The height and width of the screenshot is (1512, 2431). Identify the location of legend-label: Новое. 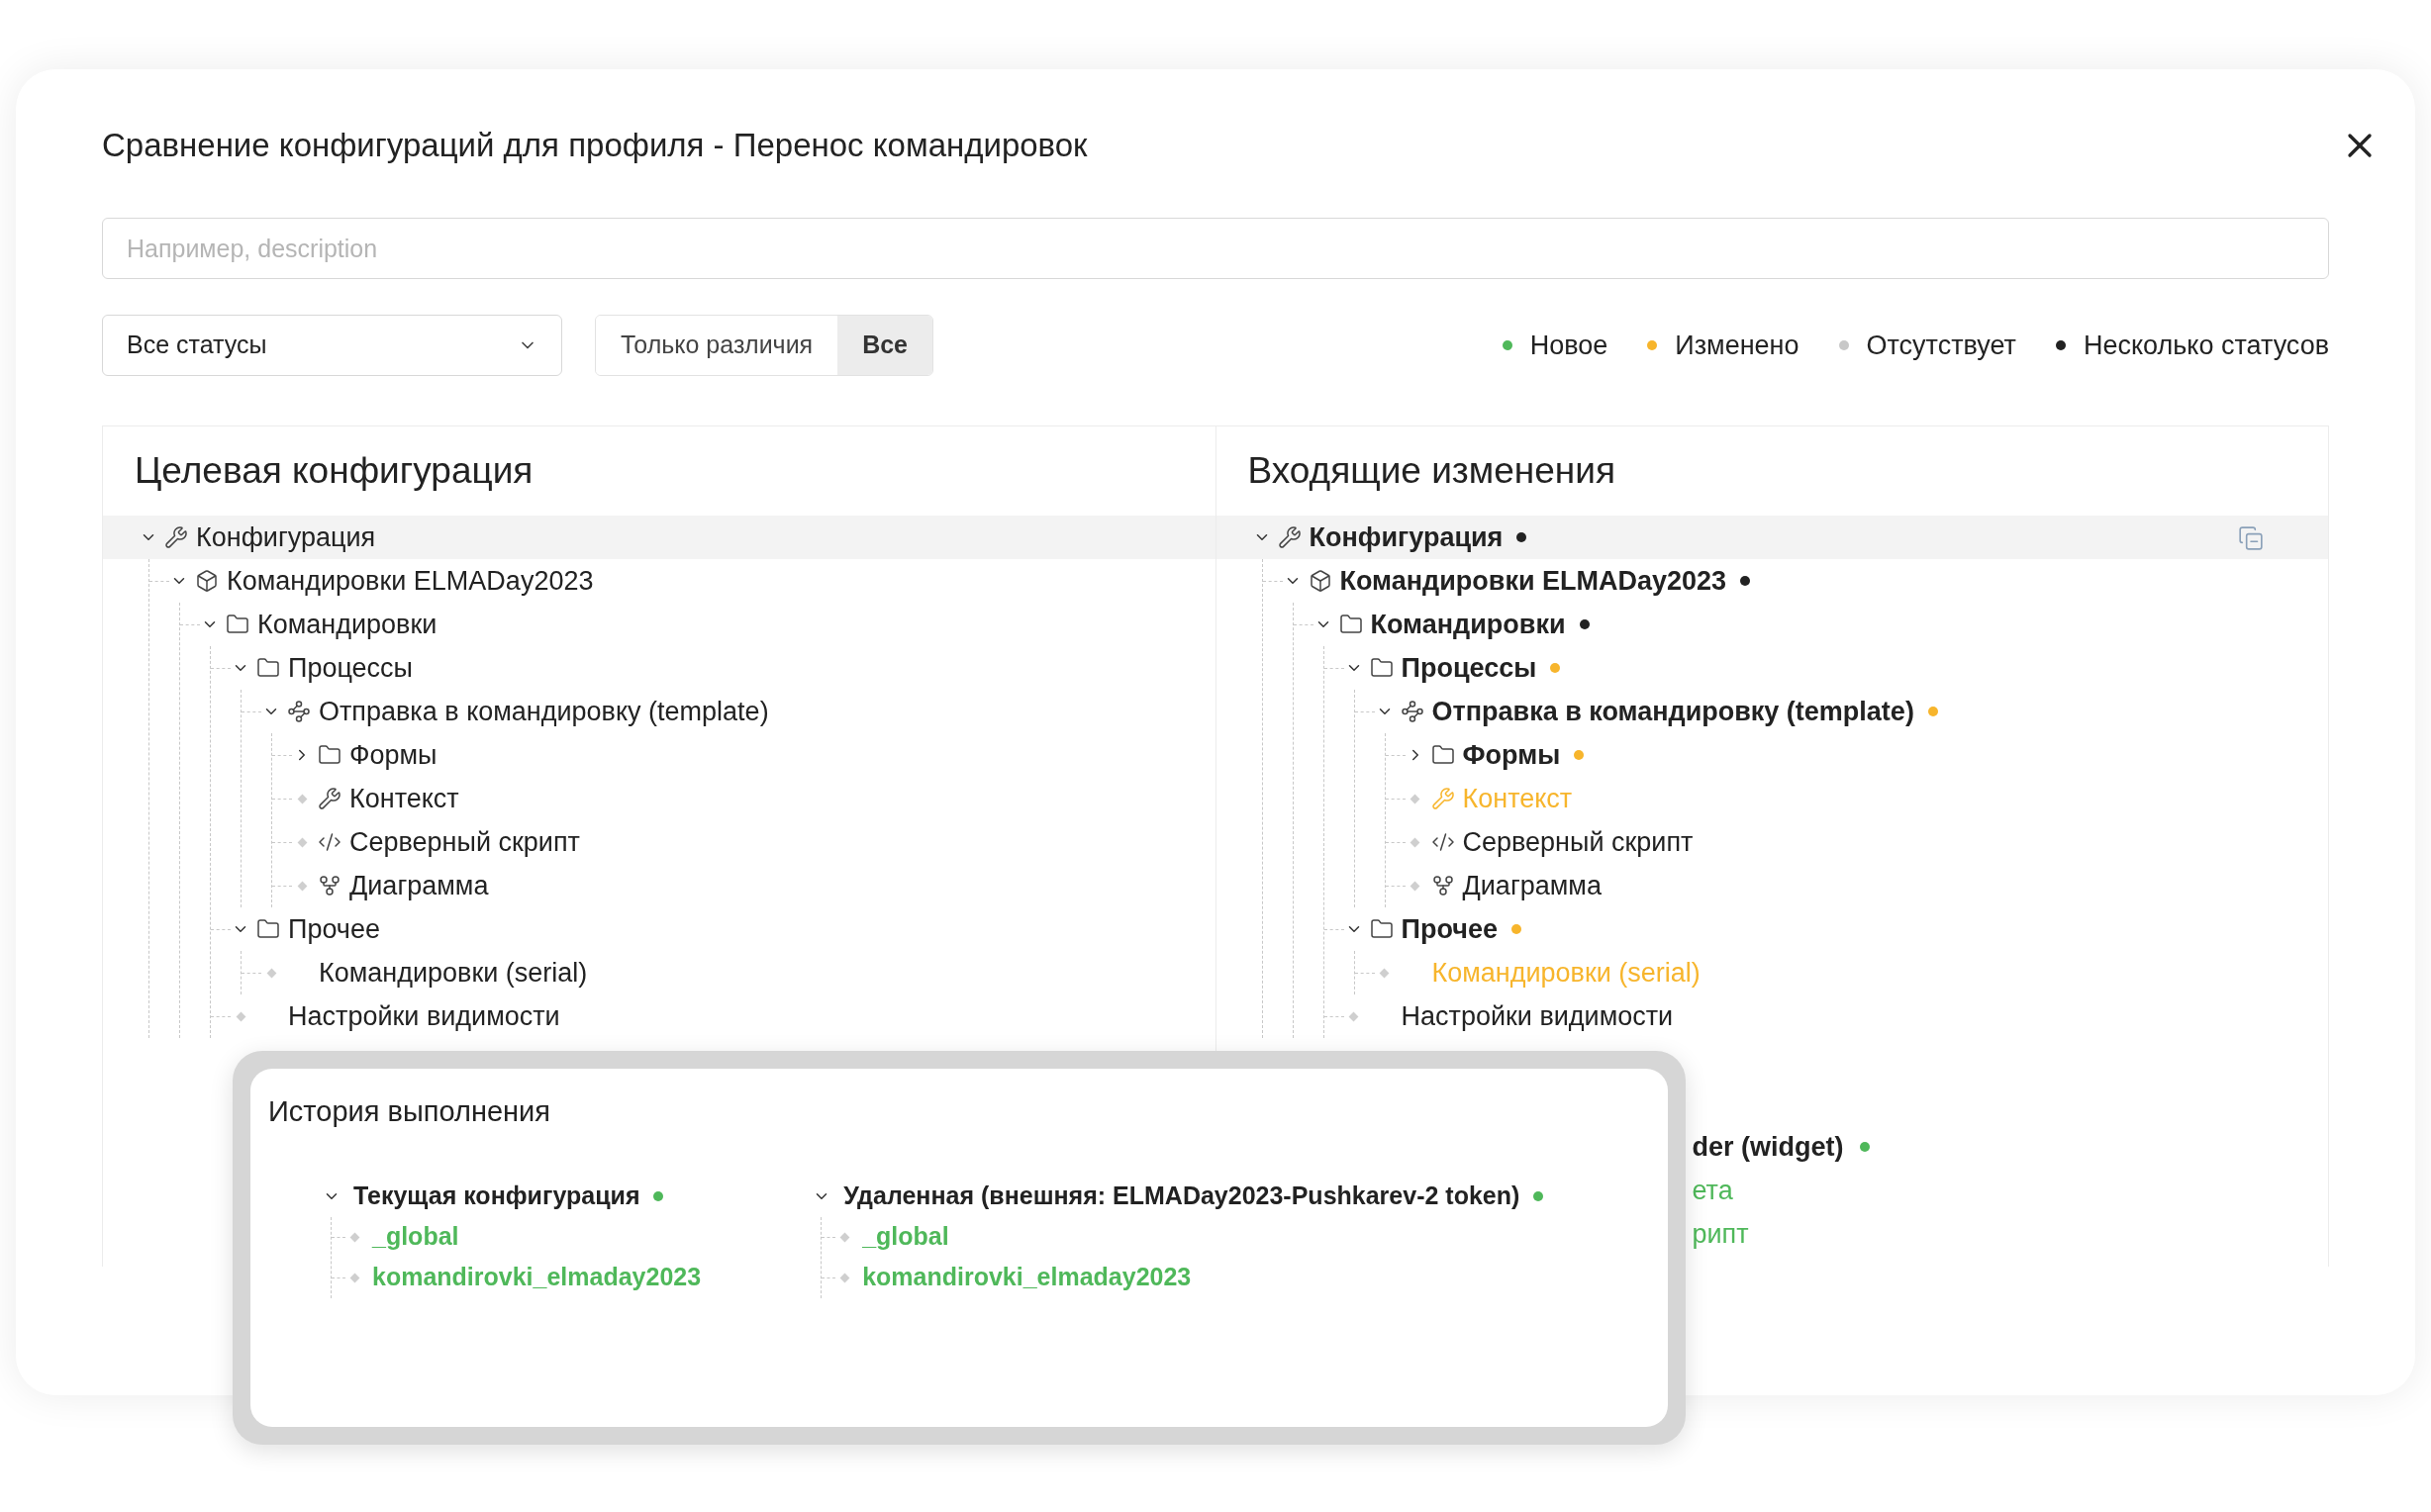
(1569, 346).